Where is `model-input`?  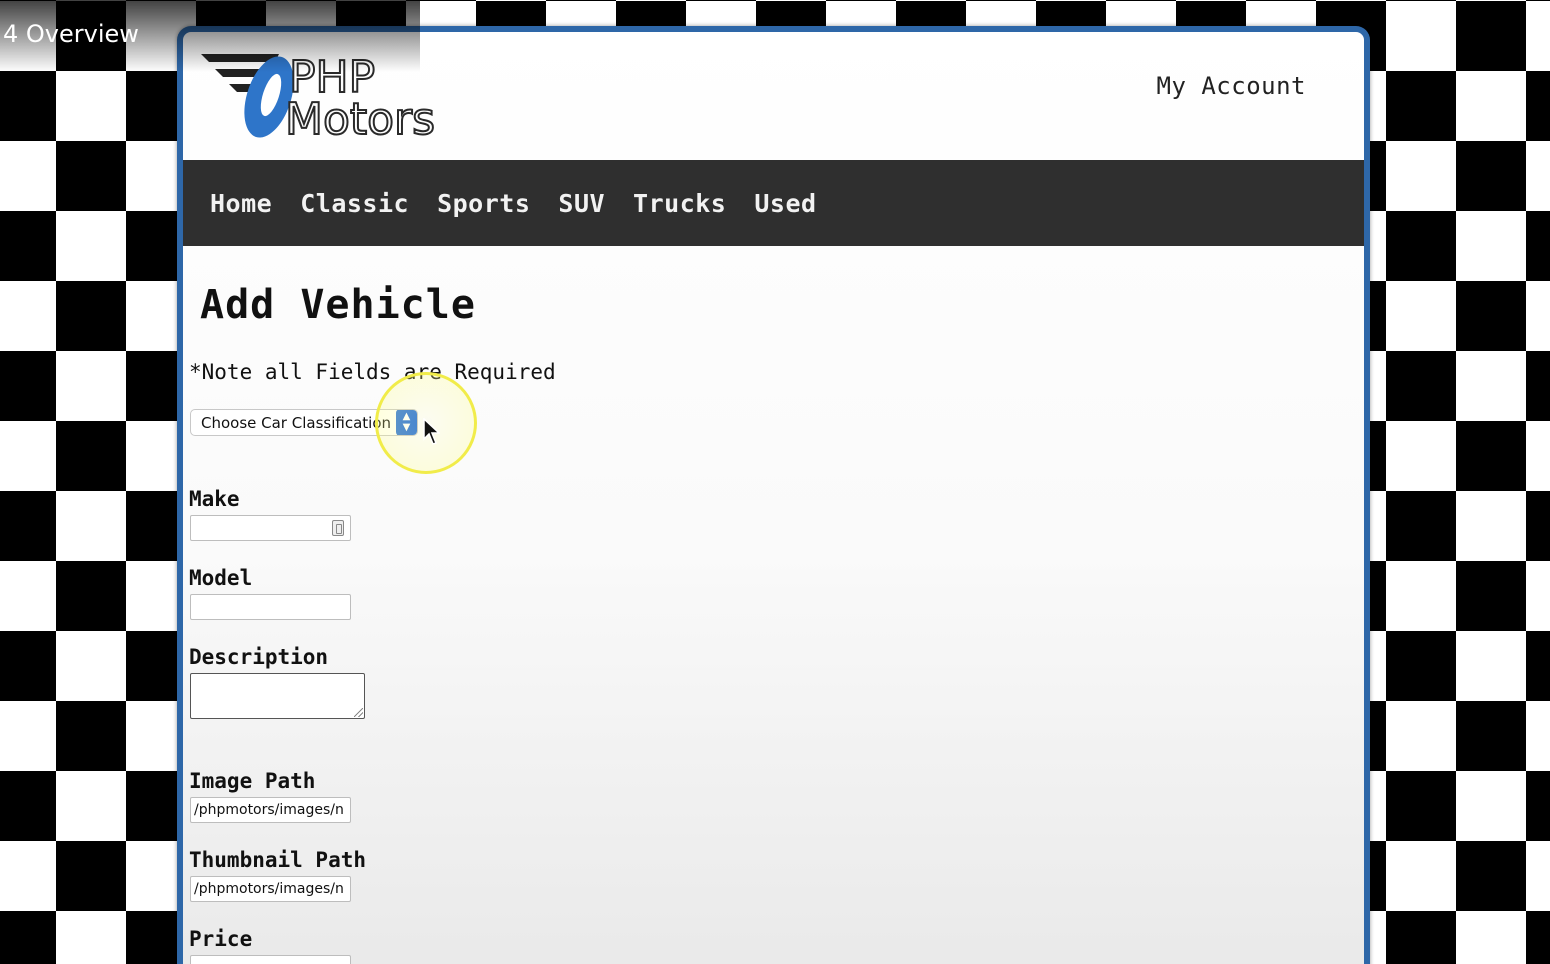
model-input is located at coordinates (270, 607).